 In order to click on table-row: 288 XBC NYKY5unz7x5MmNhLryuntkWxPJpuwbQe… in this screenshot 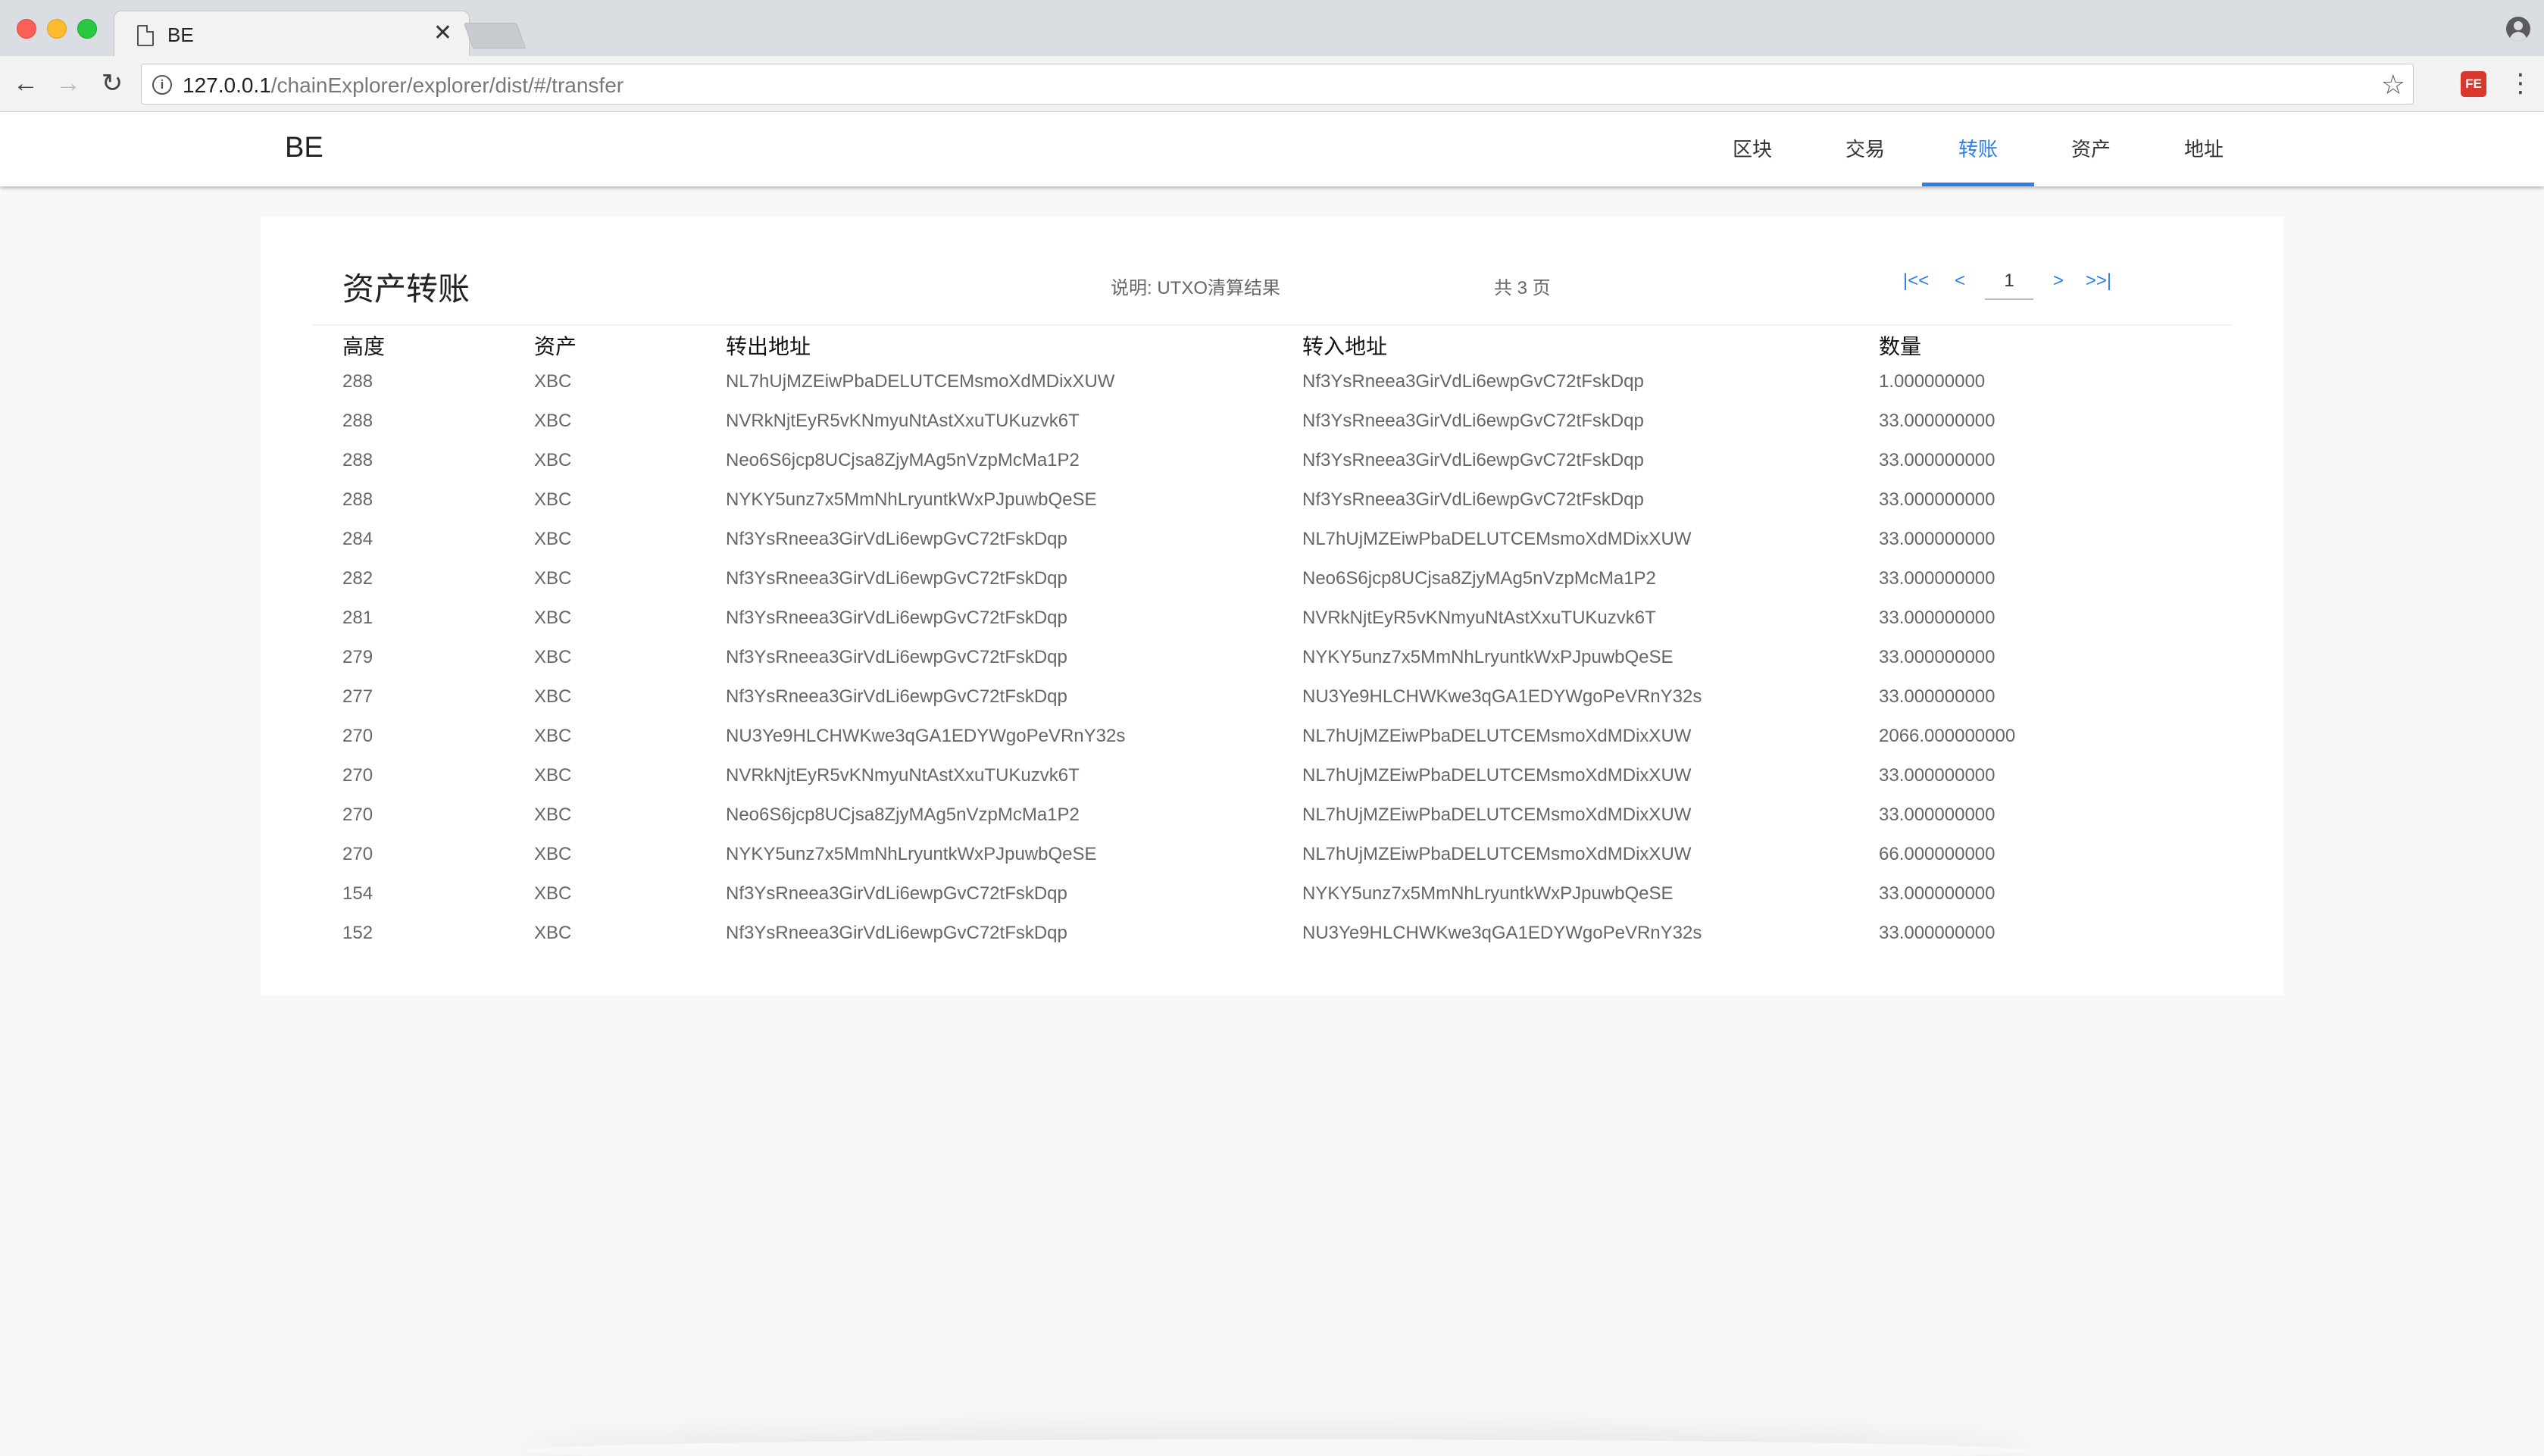, I will do `click(1251, 501)`.